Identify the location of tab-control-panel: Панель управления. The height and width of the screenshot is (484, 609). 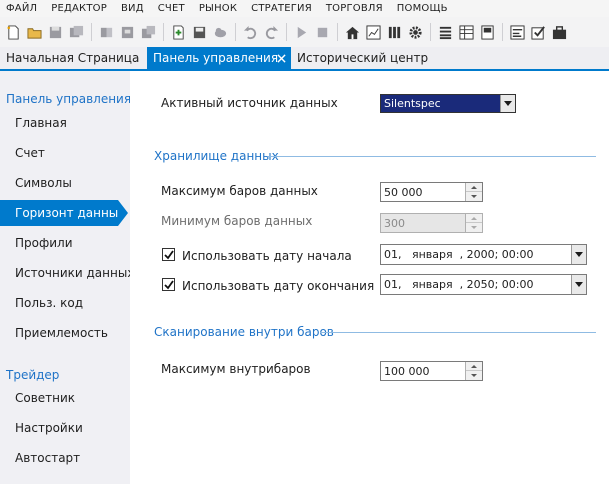
(219, 58).